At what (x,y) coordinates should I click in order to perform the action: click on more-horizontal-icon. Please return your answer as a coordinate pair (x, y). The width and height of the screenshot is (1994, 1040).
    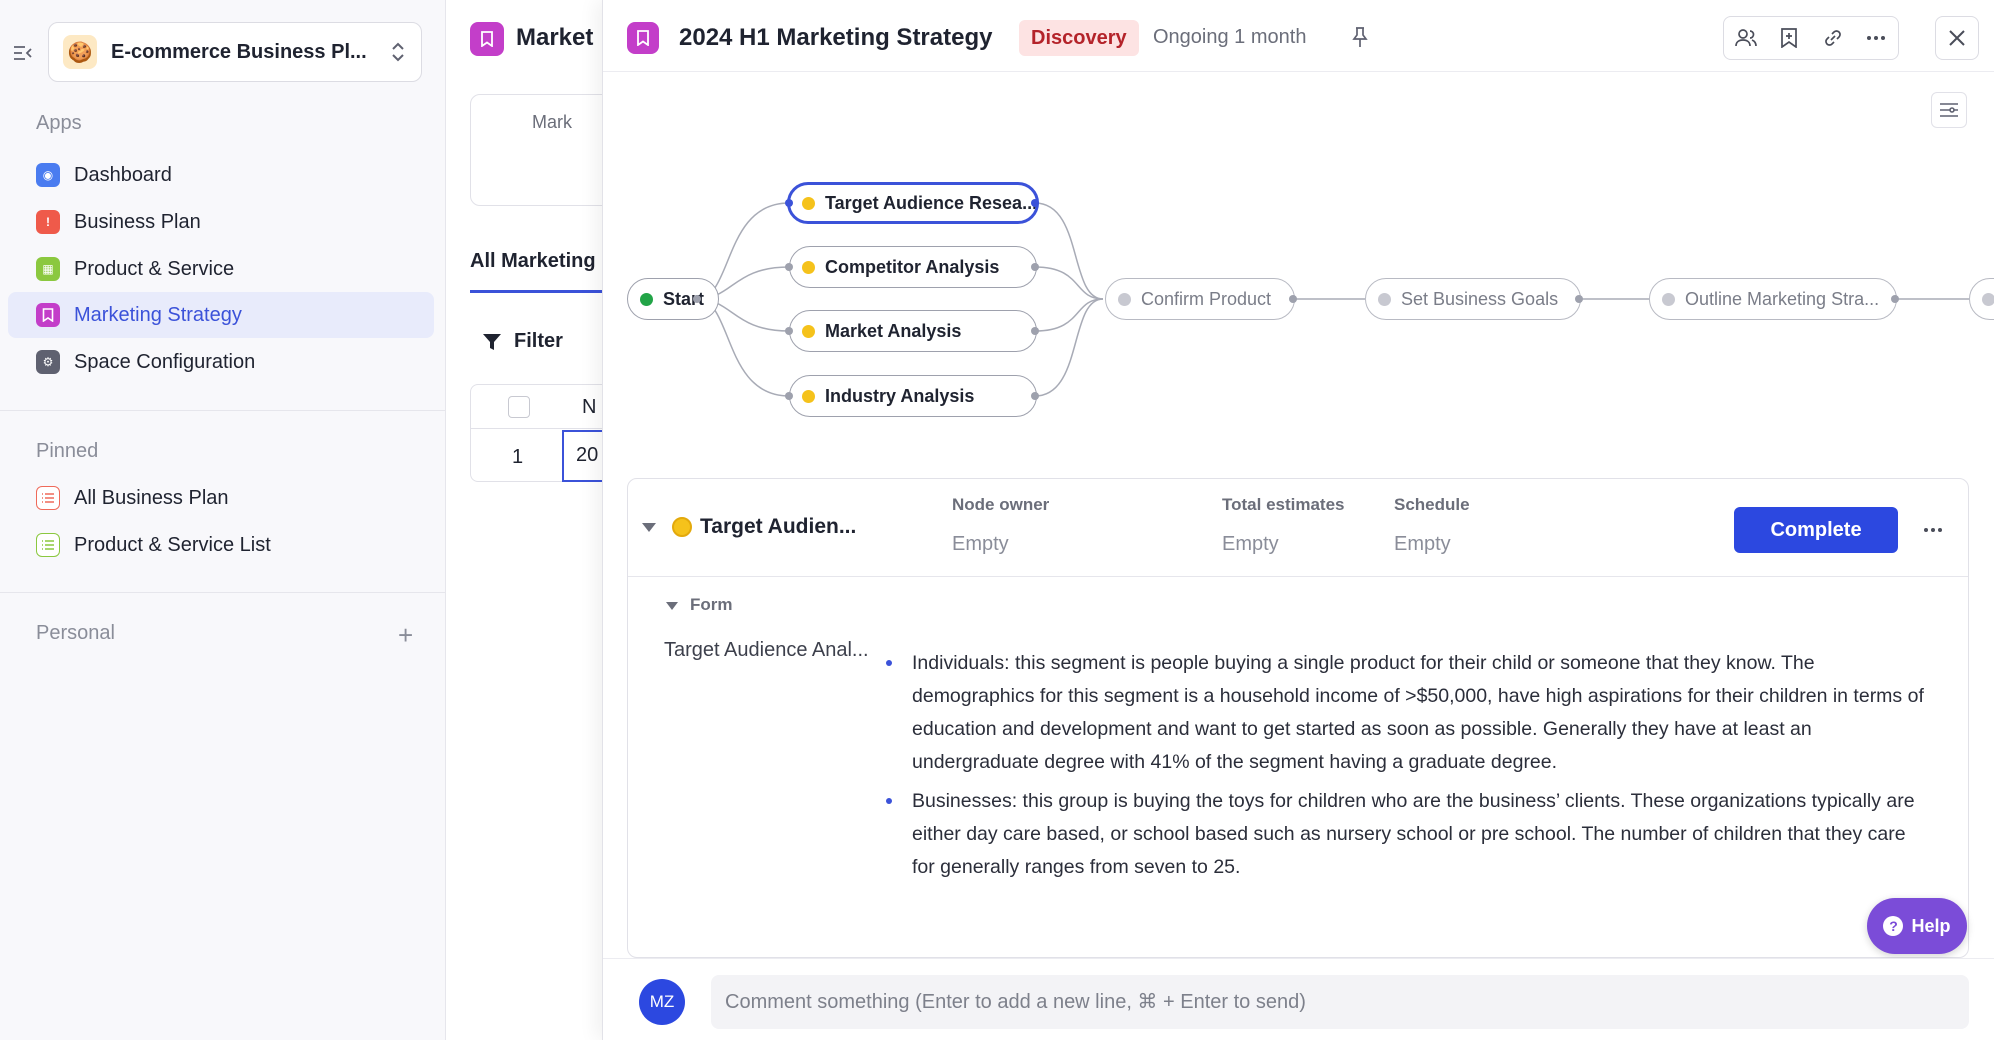
    Looking at the image, I should click on (1933, 530).